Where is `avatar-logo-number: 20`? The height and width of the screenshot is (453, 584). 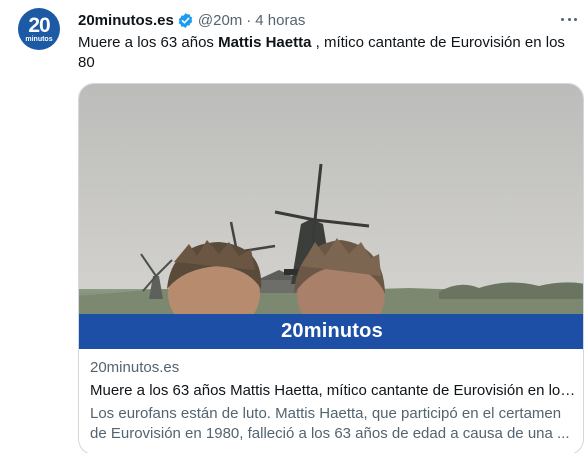 avatar-logo-number: 20 is located at coordinates (39, 25).